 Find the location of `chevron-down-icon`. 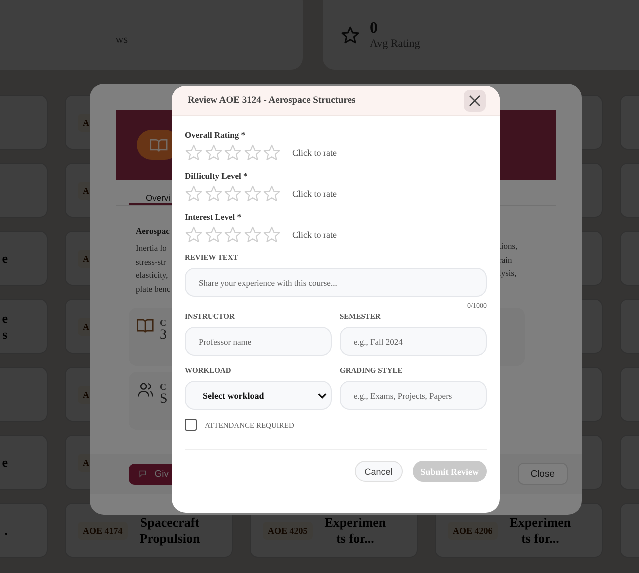

chevron-down-icon is located at coordinates (322, 395).